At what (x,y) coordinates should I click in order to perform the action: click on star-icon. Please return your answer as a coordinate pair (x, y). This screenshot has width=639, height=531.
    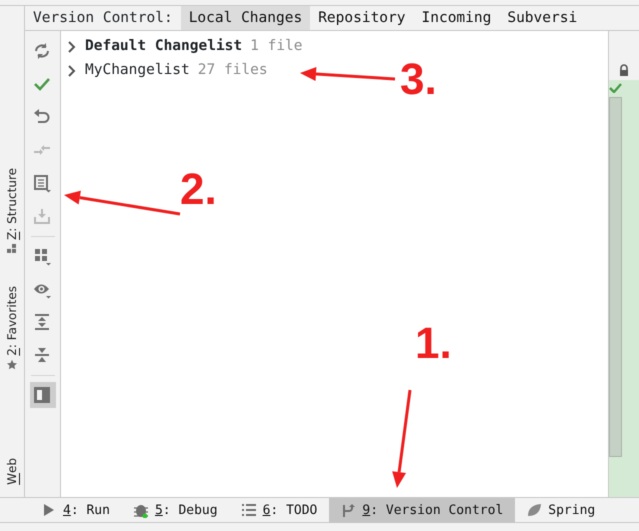
    Looking at the image, I should click on (12, 365).